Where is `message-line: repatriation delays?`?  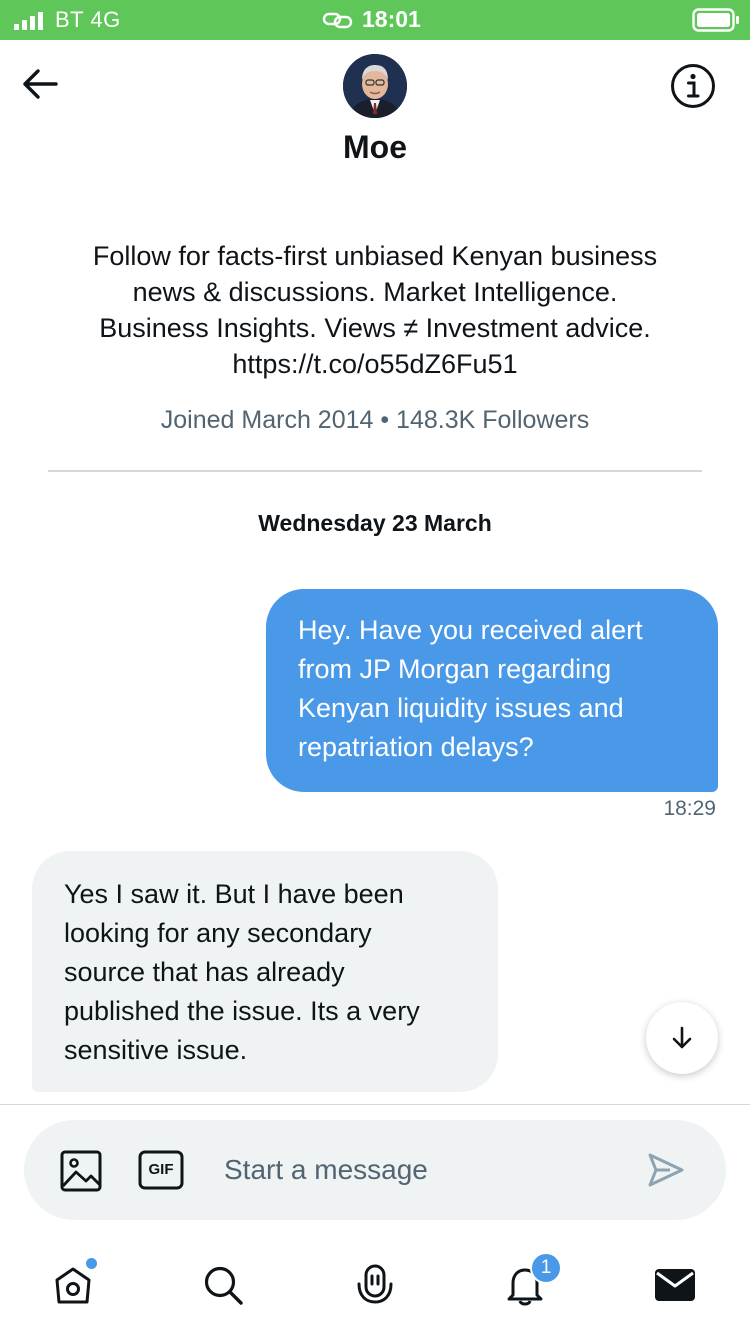 message-line: repatriation delays? is located at coordinates (416, 747).